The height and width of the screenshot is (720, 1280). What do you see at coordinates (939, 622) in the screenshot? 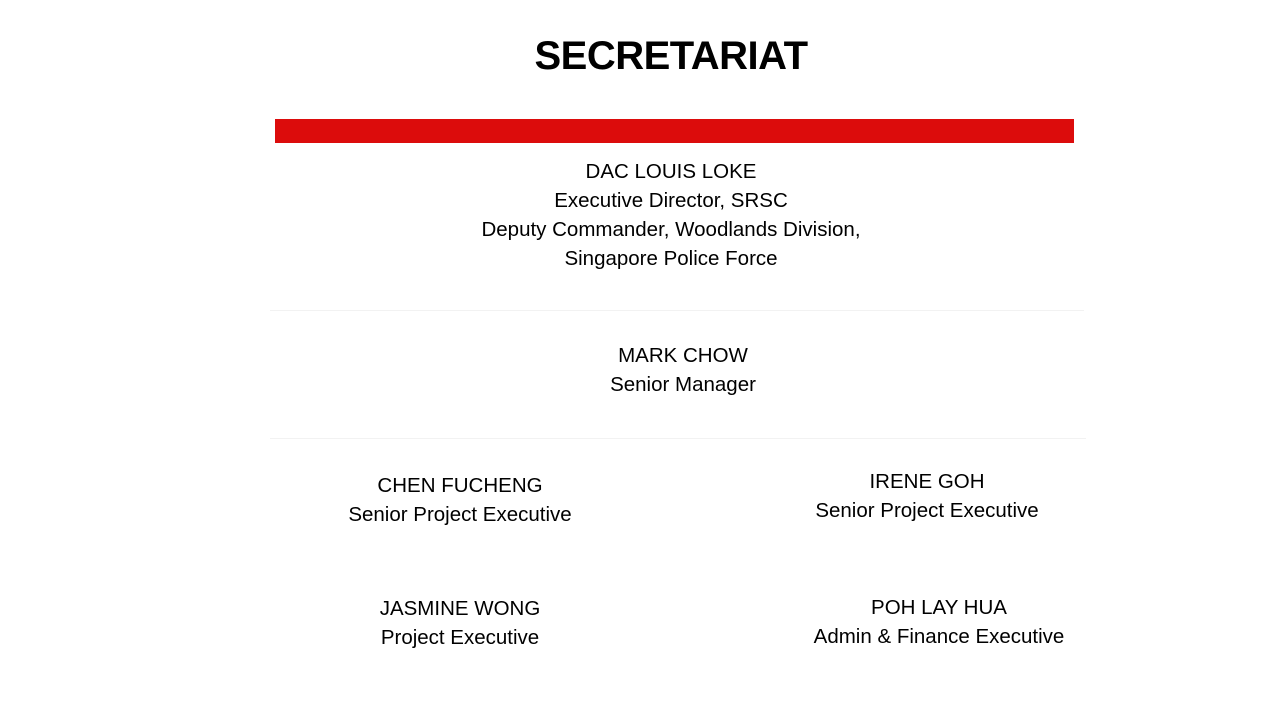
I see `staff-card: POH LAY HUA Admin & Finance Executive` at bounding box center [939, 622].